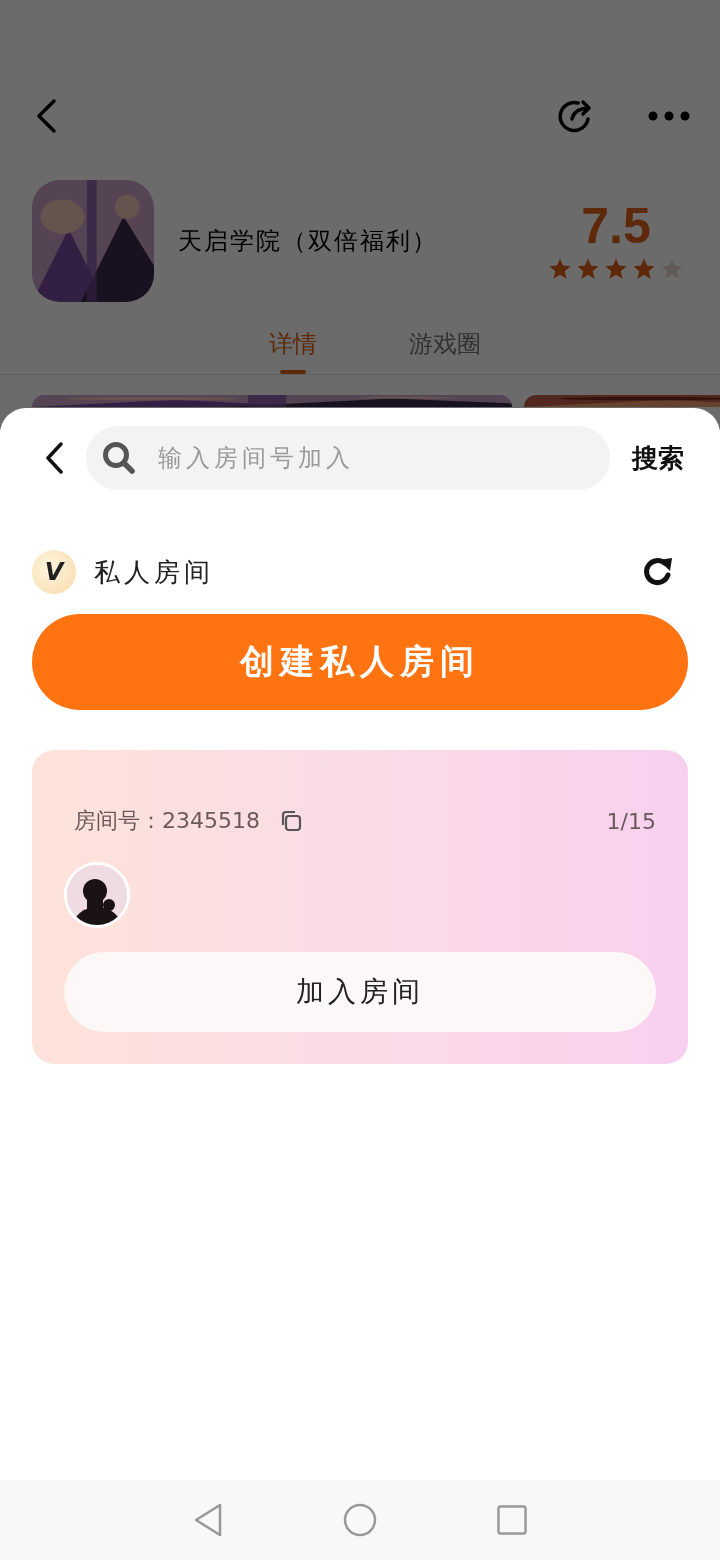 This screenshot has width=720, height=1560. I want to click on rating-score: 7.5, so click(616, 226).